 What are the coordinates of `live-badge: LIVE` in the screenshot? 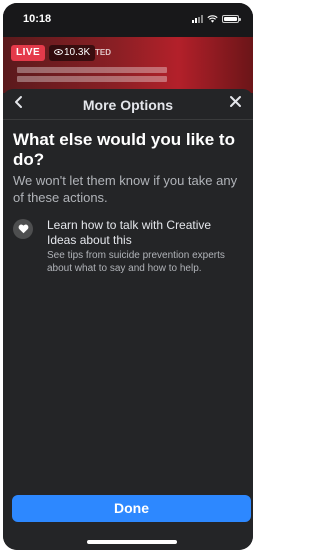 It's located at (28, 53).